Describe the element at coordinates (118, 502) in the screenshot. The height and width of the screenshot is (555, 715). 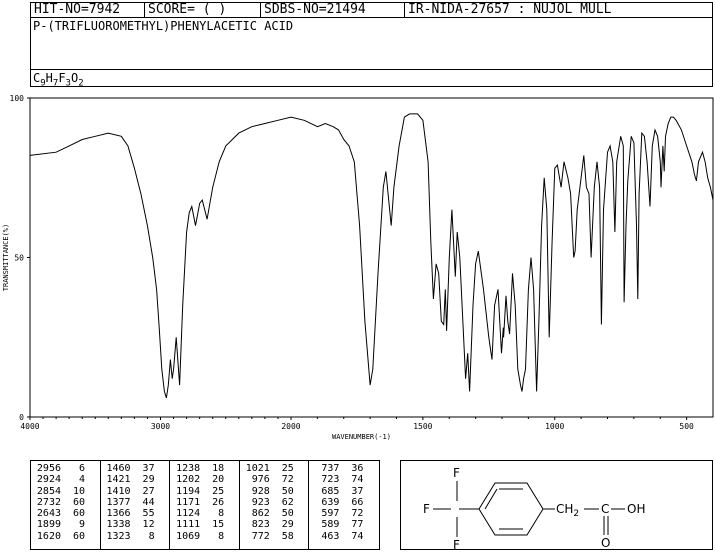
I see `peak-wavenumber: 1377` at that location.